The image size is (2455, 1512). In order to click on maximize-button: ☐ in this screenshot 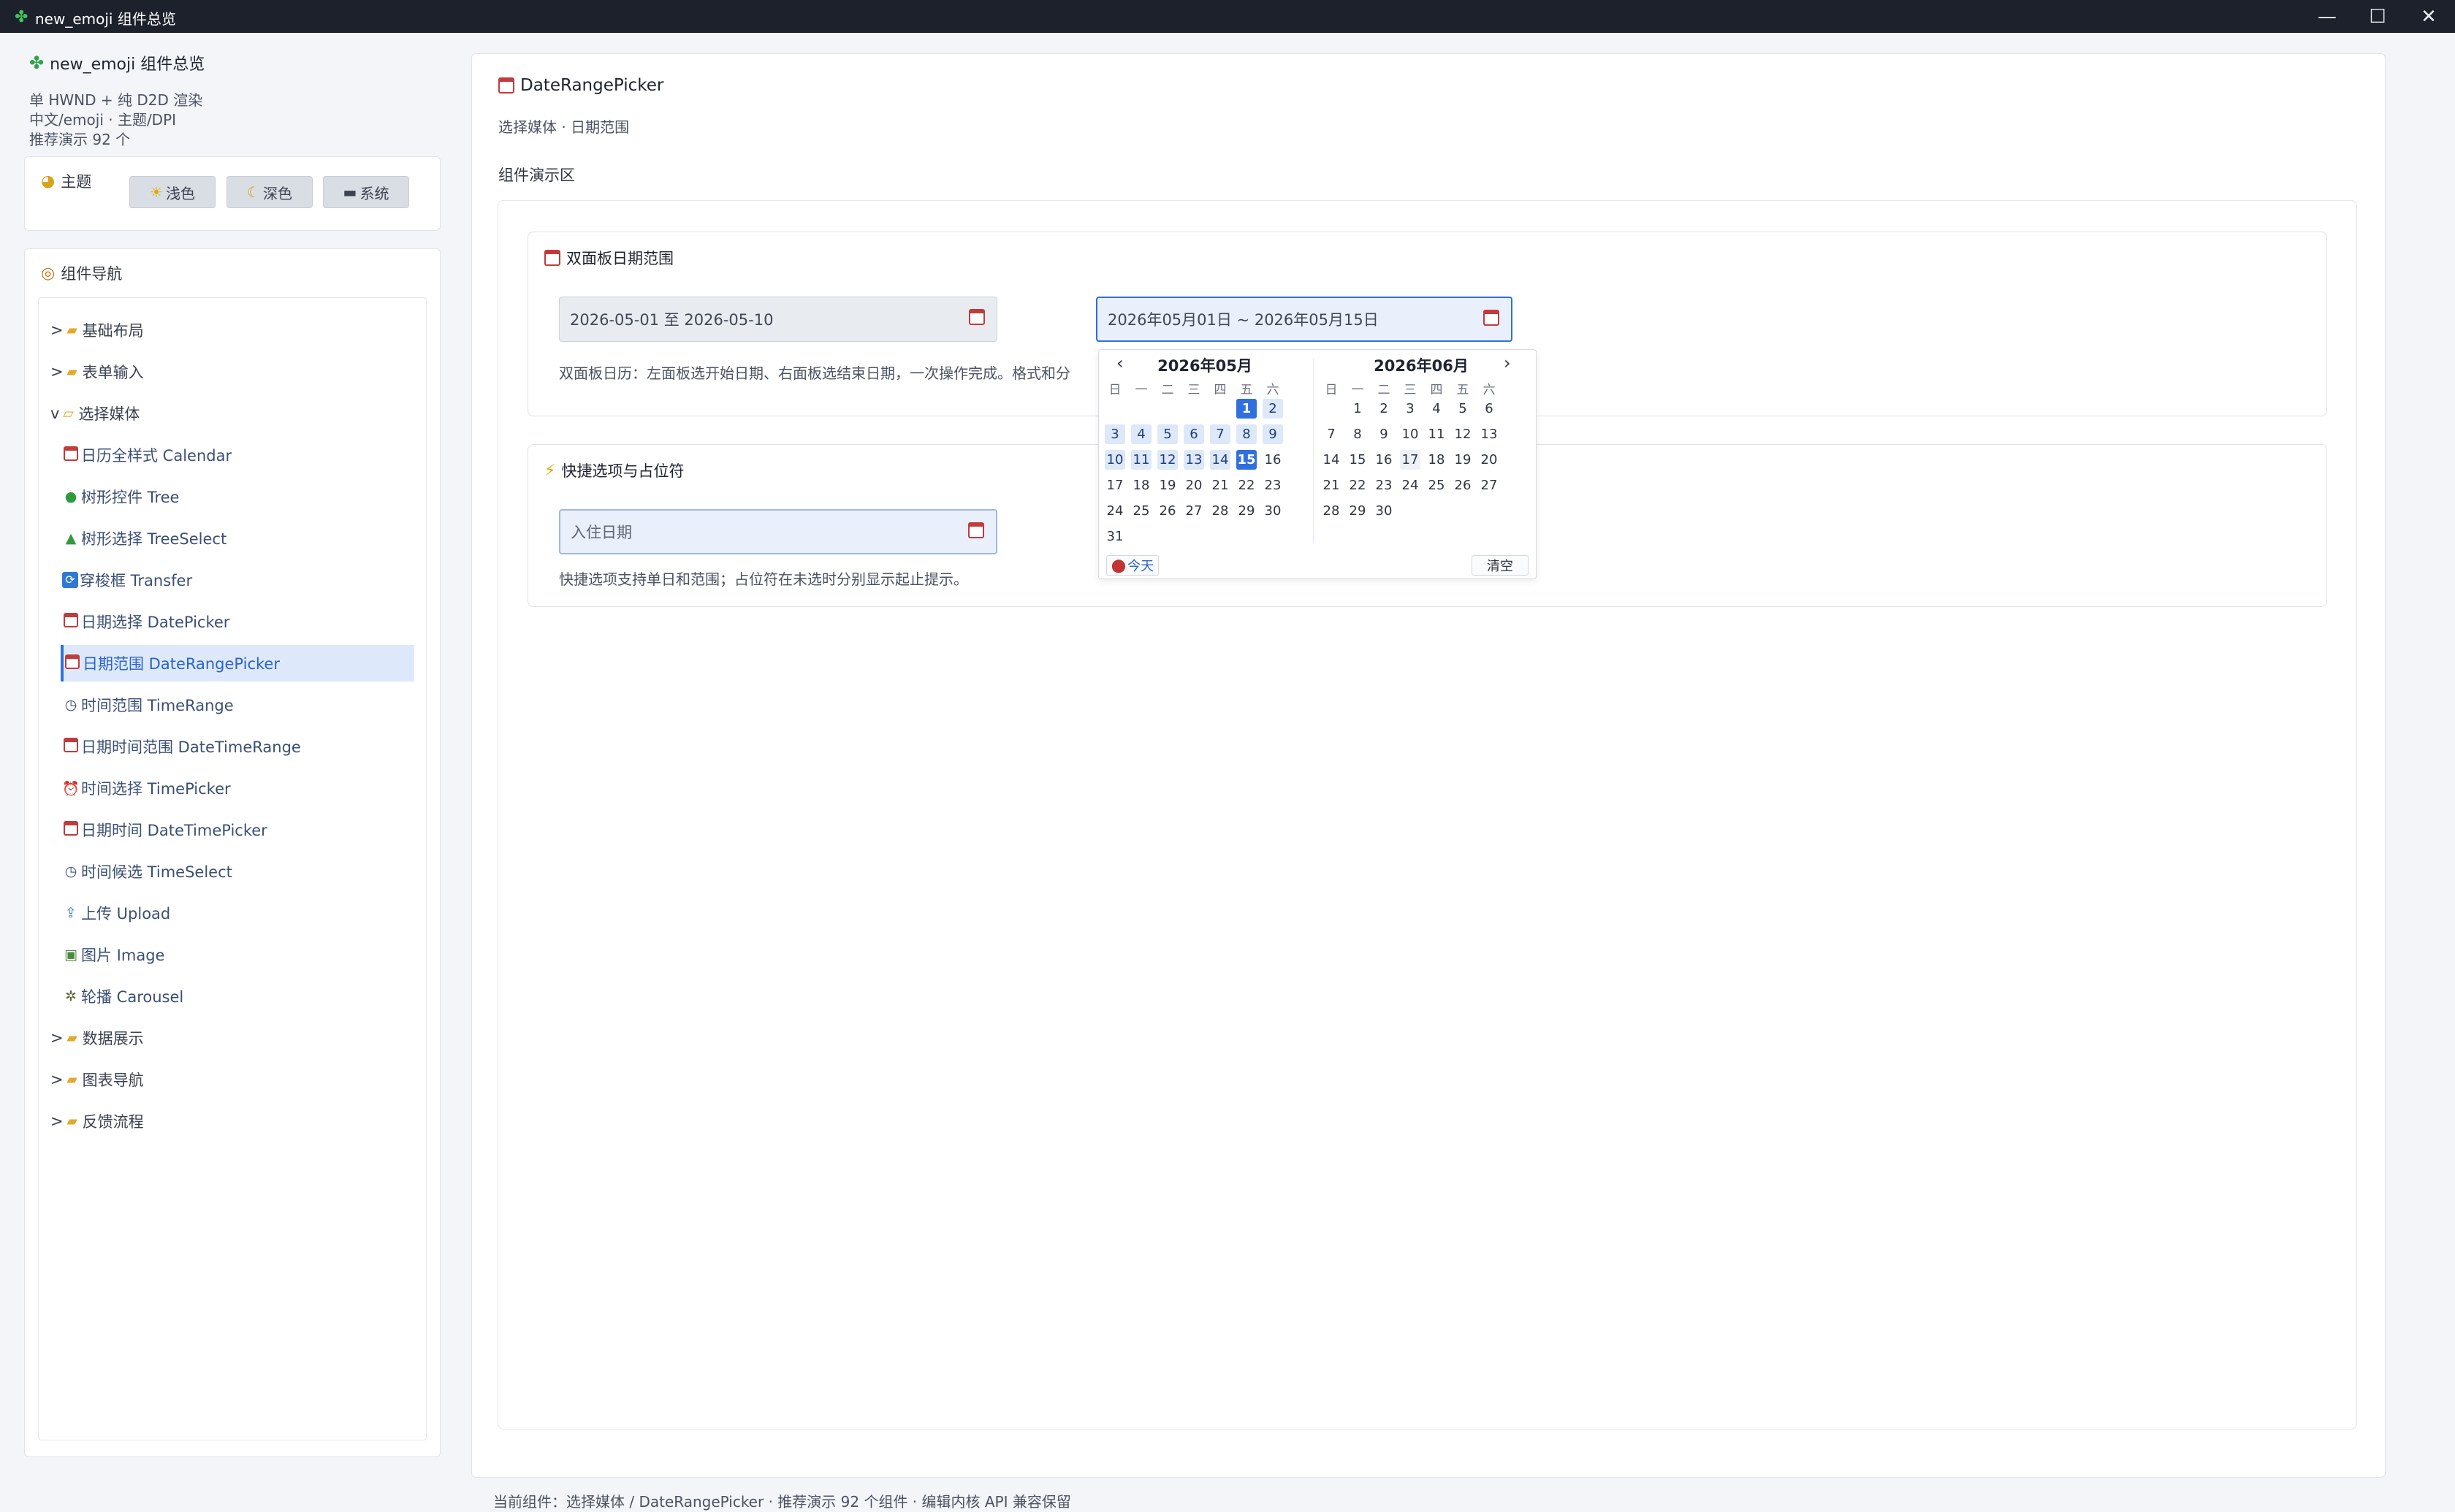, I will do `click(2377, 16)`.